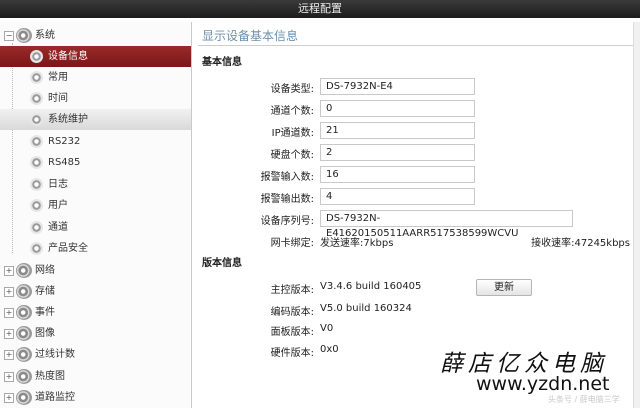 Image resolution: width=640 pixels, height=408 pixels. What do you see at coordinates (55, 397) in the screenshot?
I see `tree-node-label: 道路监控` at bounding box center [55, 397].